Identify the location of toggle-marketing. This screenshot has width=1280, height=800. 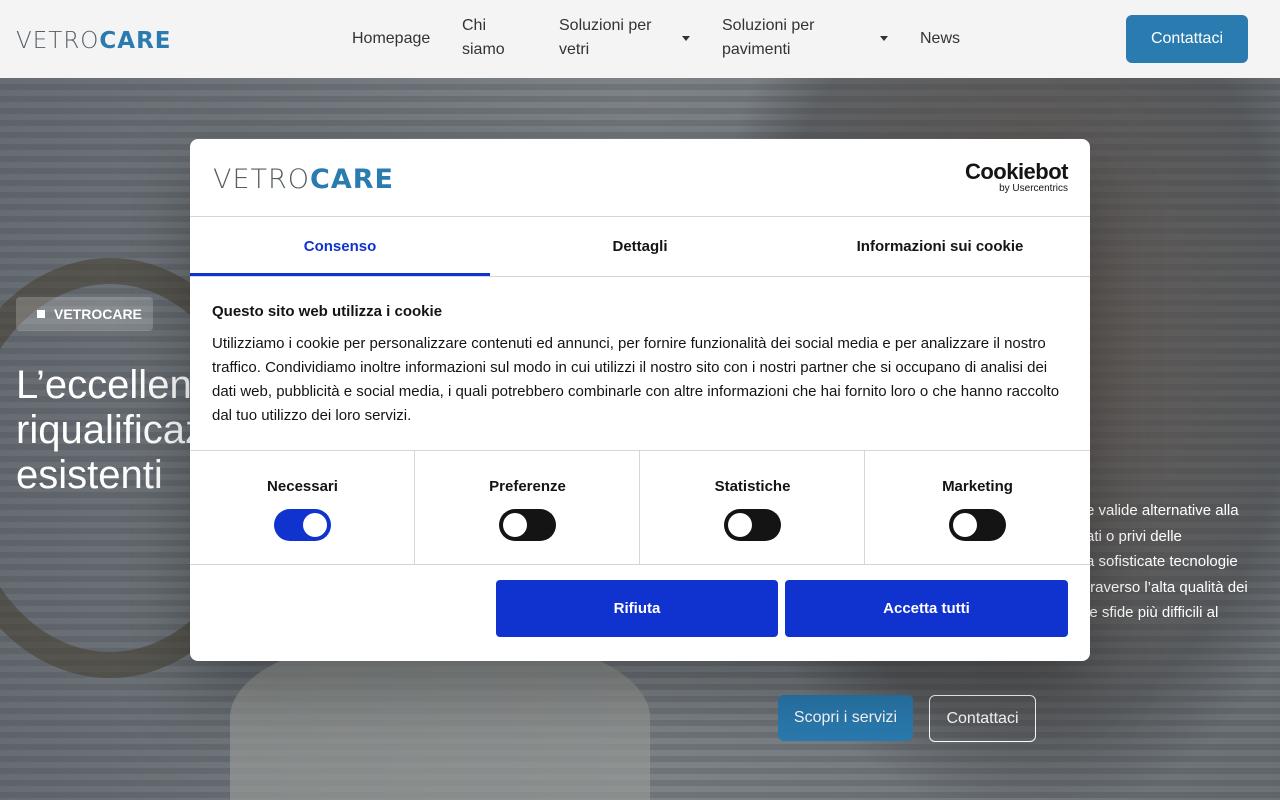
(977, 525).